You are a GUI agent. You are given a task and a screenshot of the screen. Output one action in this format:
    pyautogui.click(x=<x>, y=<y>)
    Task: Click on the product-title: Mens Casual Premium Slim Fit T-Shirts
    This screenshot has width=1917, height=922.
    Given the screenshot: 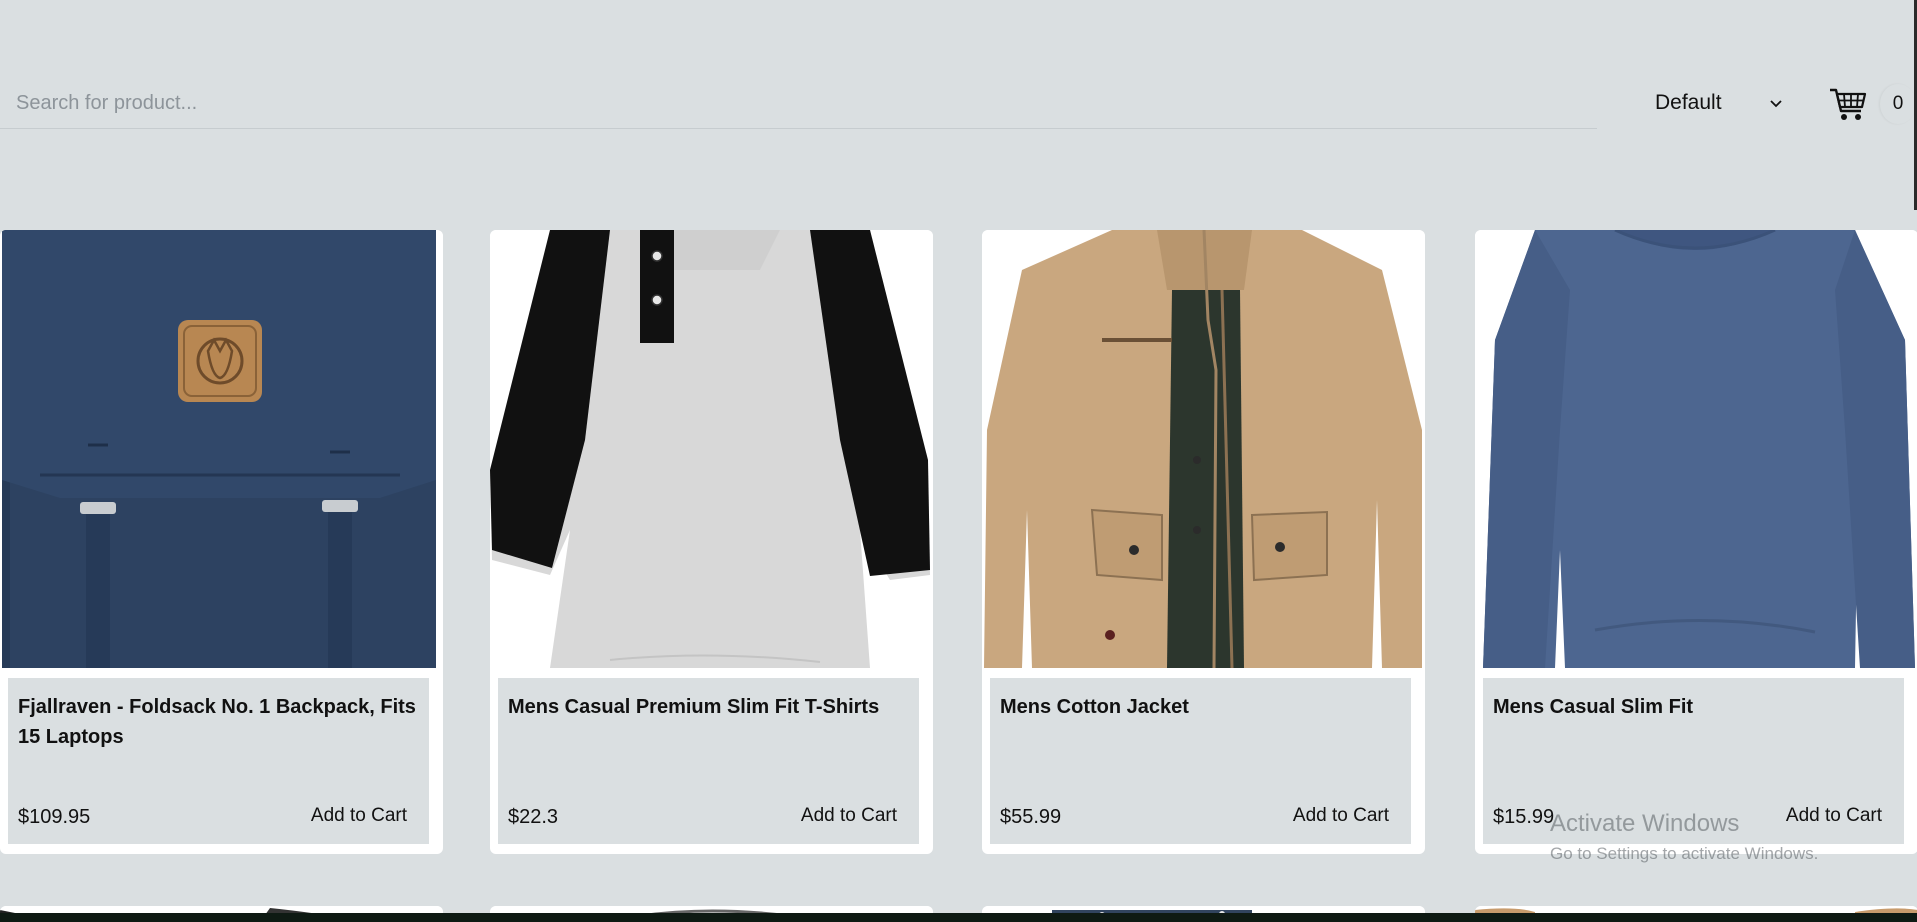 What is the action you would take?
    pyautogui.click(x=694, y=707)
    